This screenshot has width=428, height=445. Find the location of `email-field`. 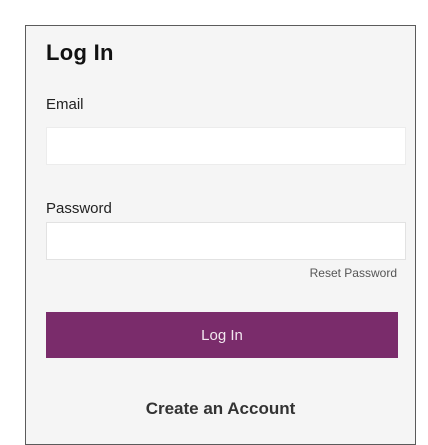

email-field is located at coordinates (226, 146).